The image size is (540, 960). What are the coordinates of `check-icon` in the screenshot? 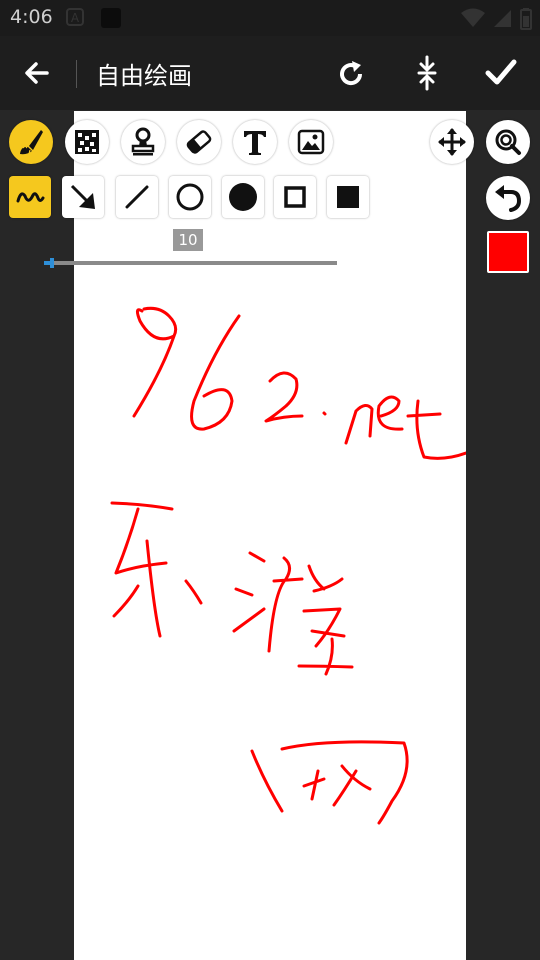 It's located at (501, 73).